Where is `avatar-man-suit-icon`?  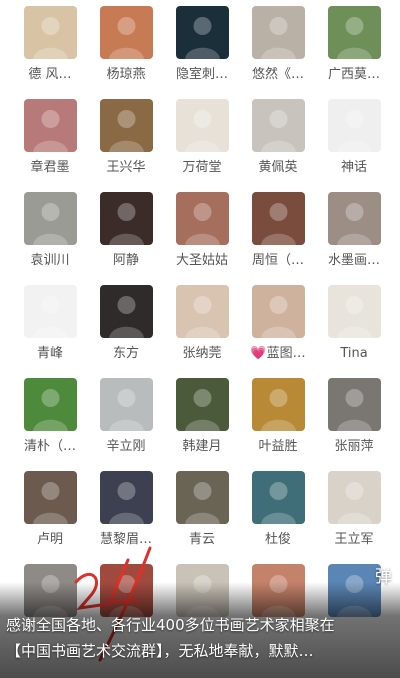 avatar-man-suit-icon is located at coordinates (126, 125).